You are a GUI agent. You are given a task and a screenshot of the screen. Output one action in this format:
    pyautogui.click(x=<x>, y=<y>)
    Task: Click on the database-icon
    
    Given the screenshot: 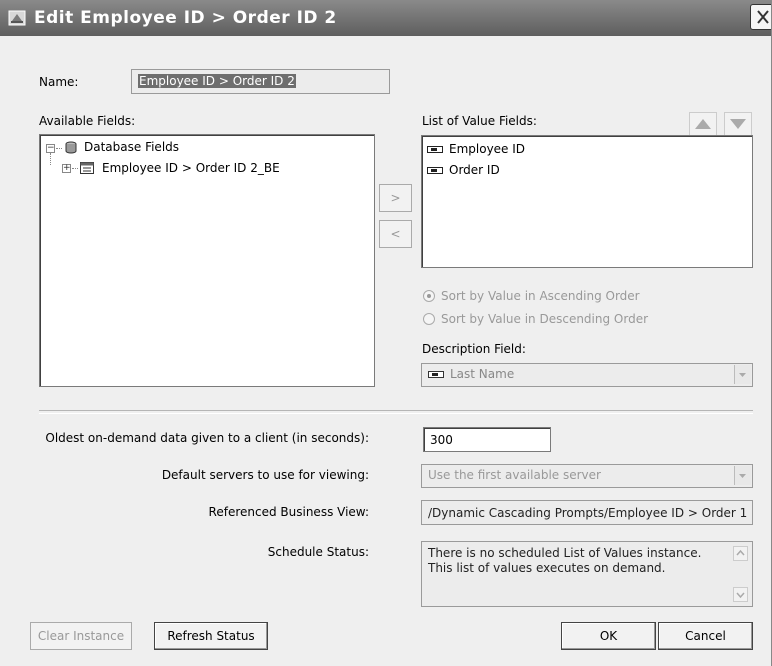 What is the action you would take?
    pyautogui.click(x=71, y=147)
    